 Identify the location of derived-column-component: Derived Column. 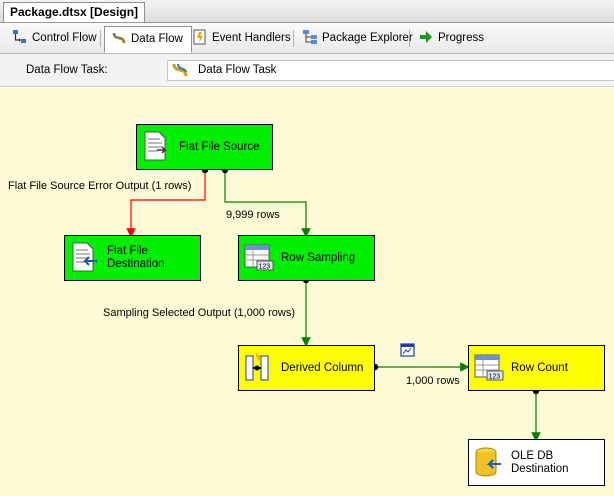
(306, 368).